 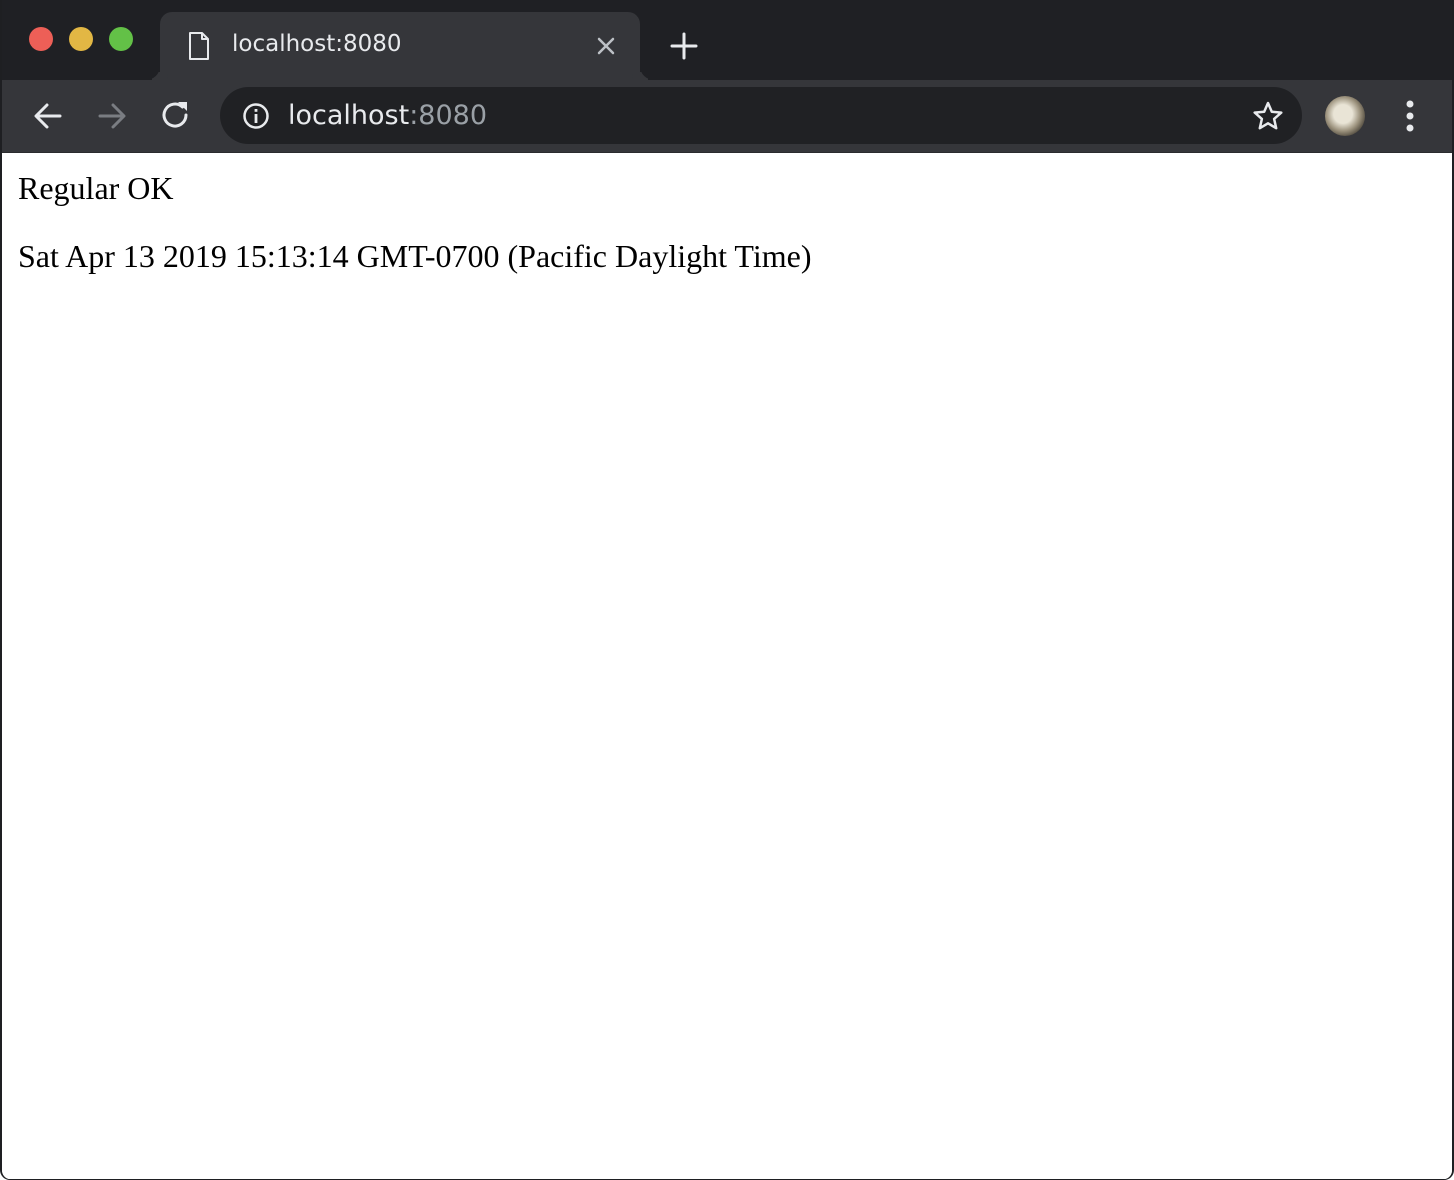 I want to click on star-icon, so click(x=1268, y=116).